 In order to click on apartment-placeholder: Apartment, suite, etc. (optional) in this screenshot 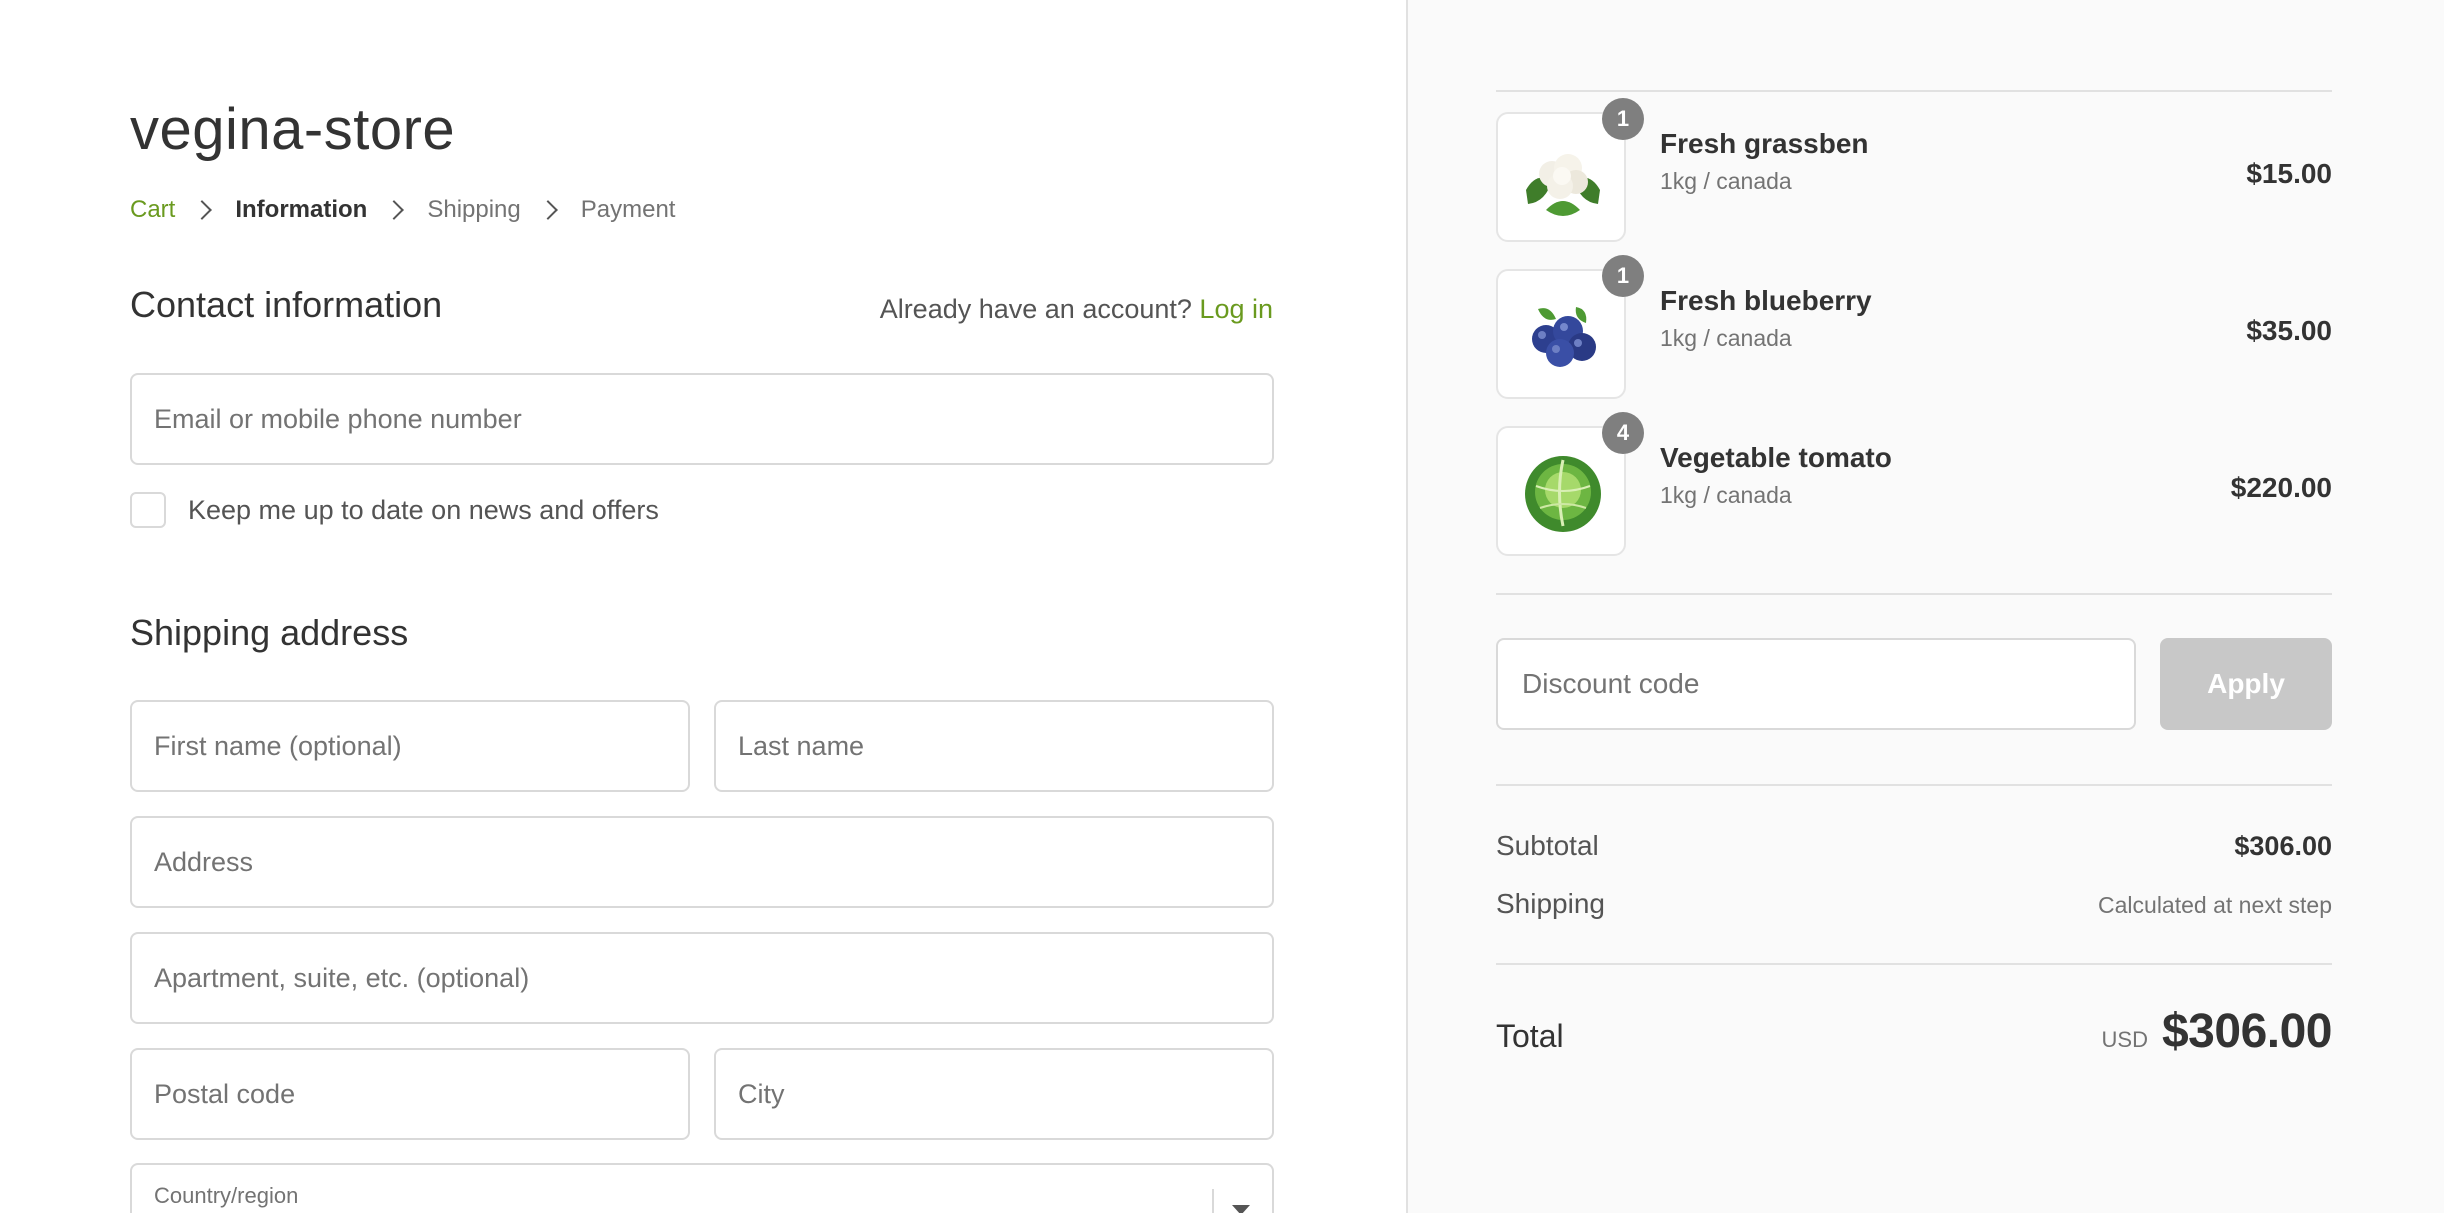, I will do `click(342, 977)`.